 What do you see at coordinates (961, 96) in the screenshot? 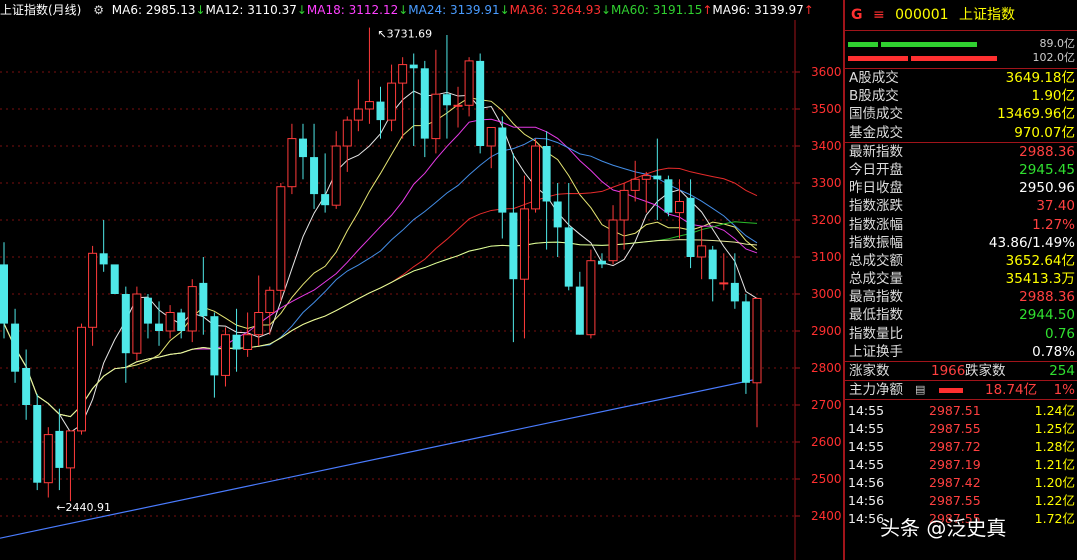
I see `turnover-row: B股成交 1.90亿` at bounding box center [961, 96].